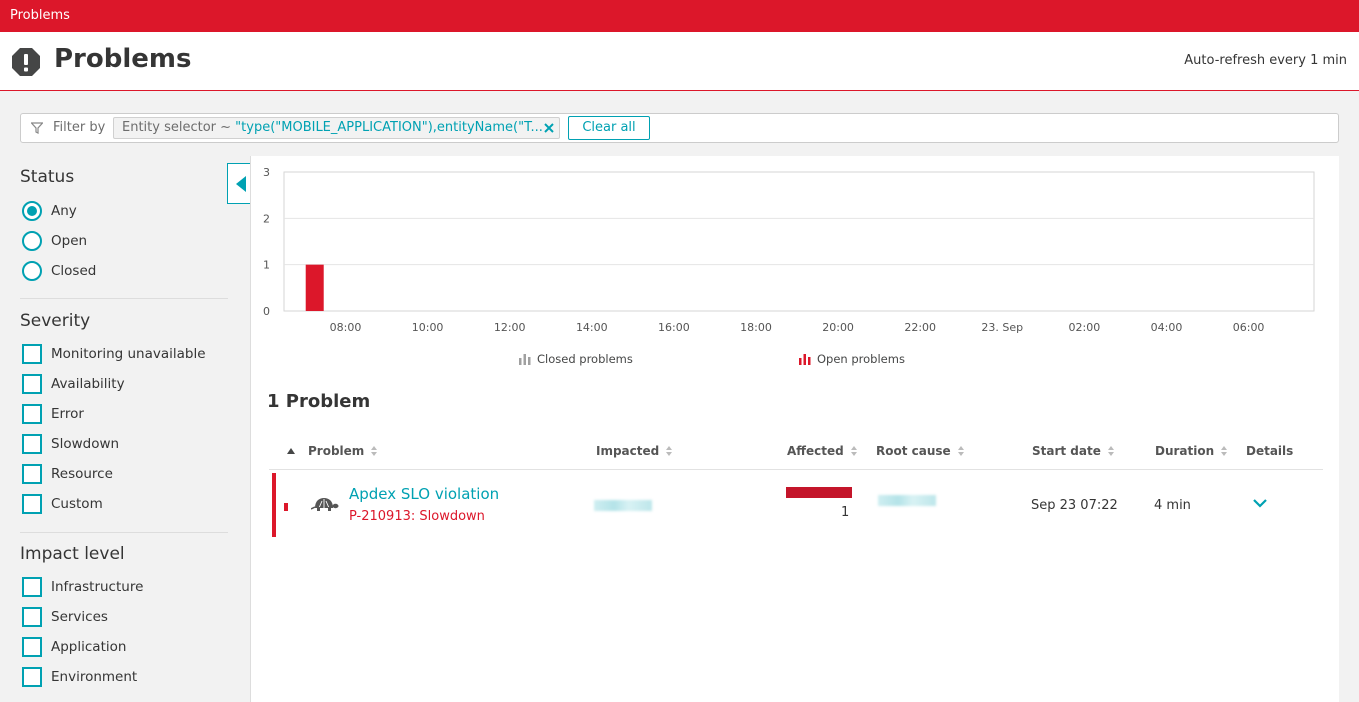 The width and height of the screenshot is (1359, 702). I want to click on severity-option-resource: Resource, so click(67, 474).